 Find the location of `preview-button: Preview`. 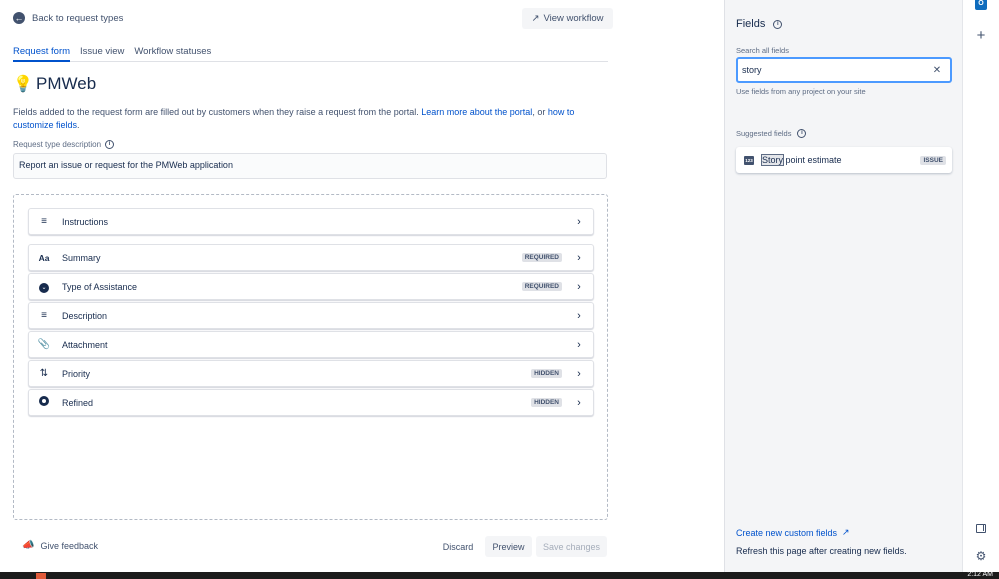

preview-button: Preview is located at coordinates (508, 546).